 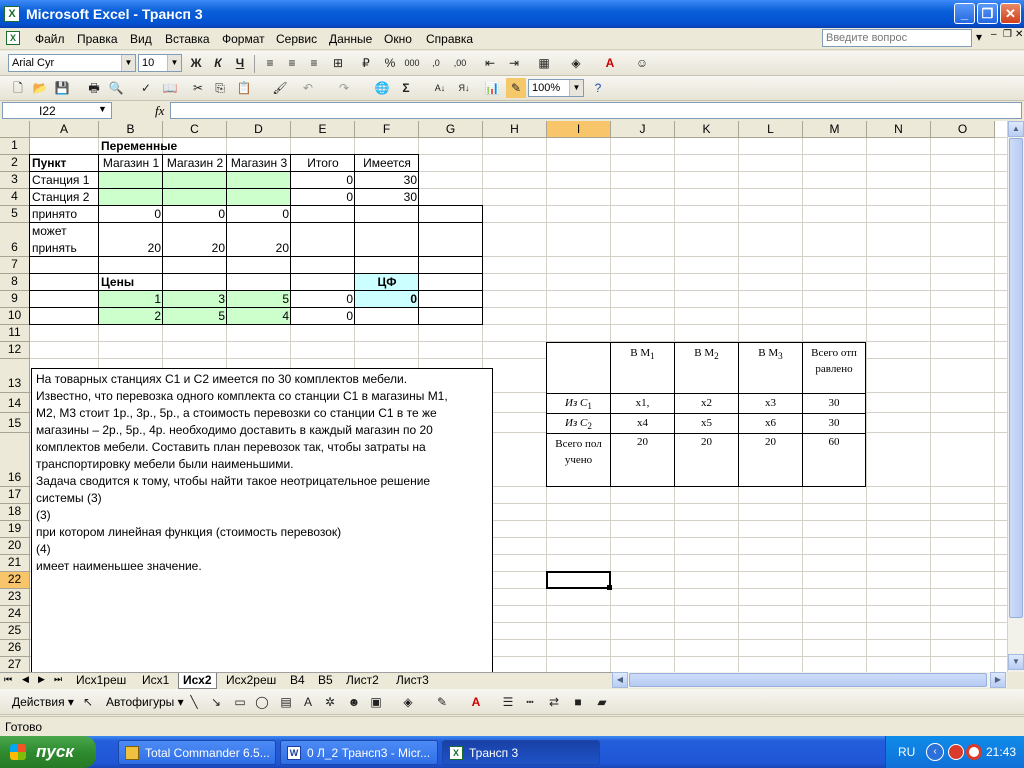 I want to click on menu-help: Справка, so click(x=449, y=39).